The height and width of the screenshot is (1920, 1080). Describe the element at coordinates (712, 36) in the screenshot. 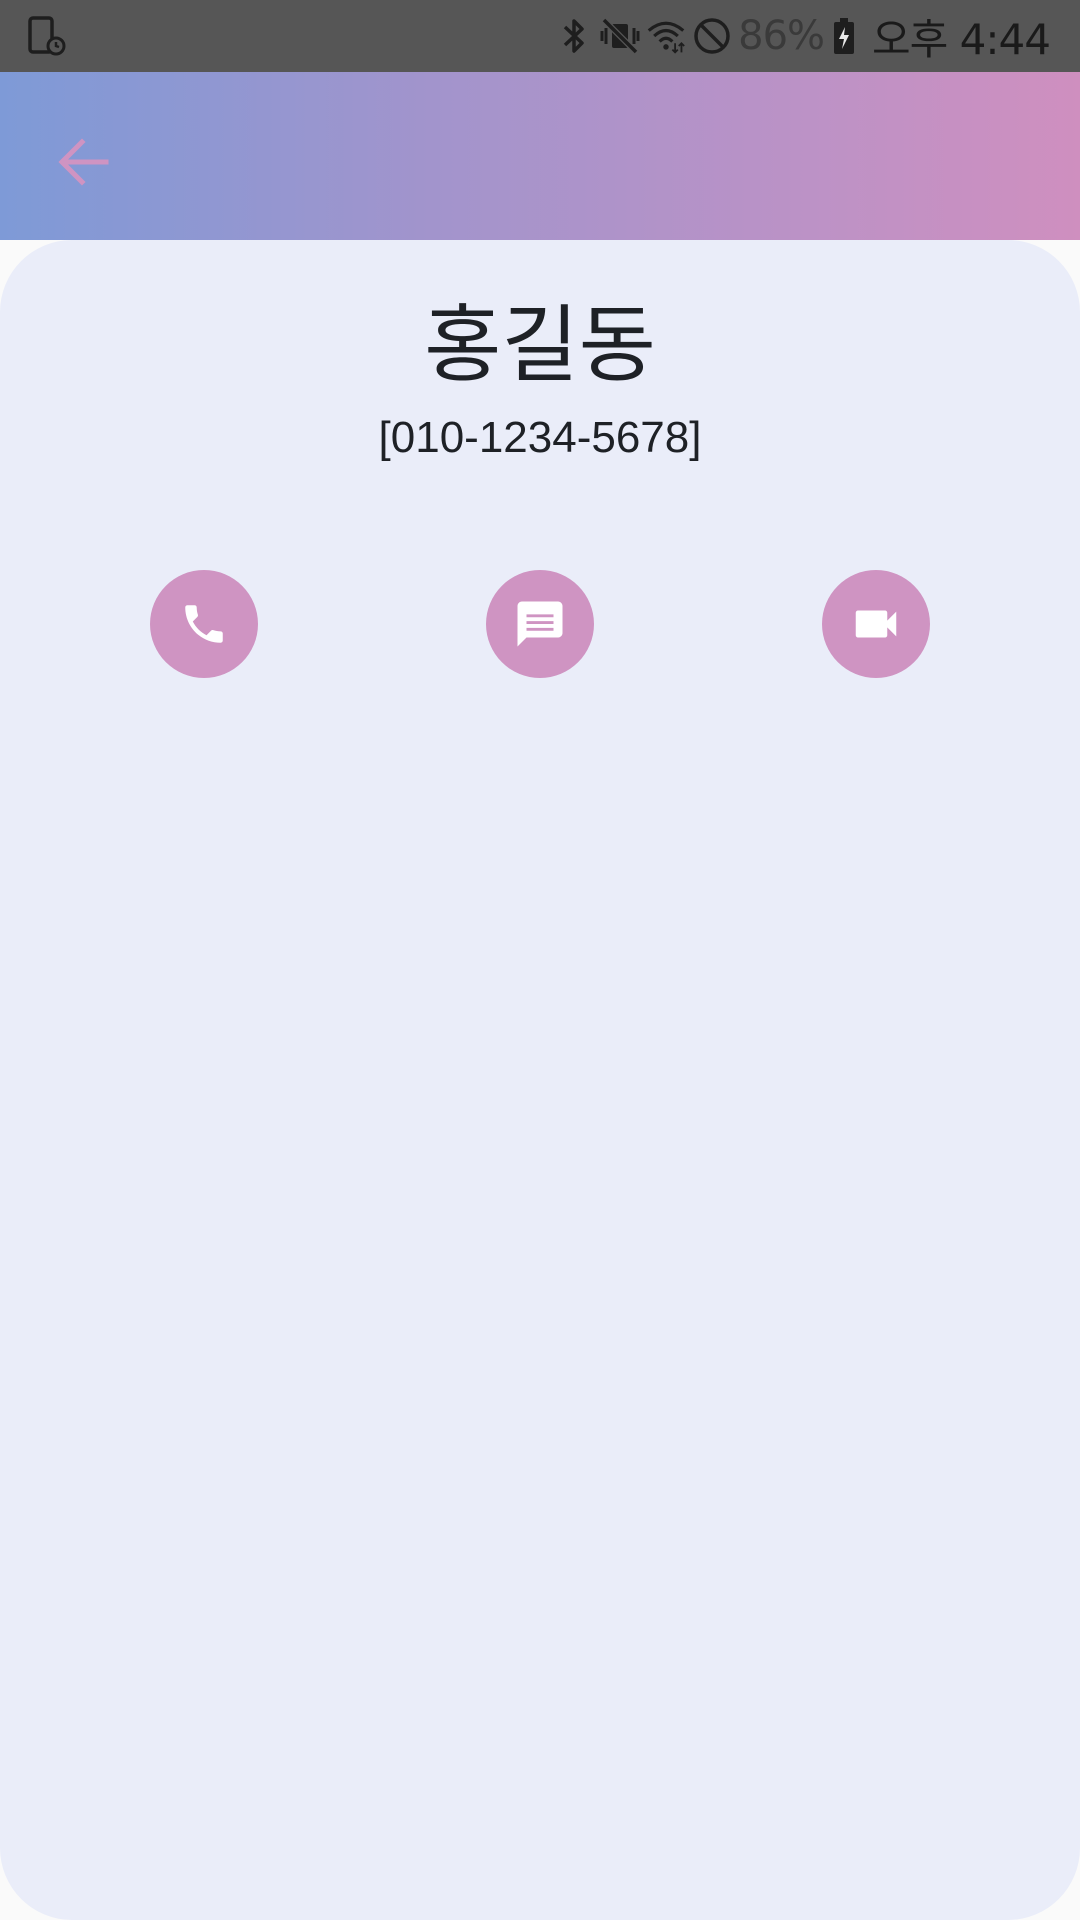

I see `do-not-disturb-icon` at that location.